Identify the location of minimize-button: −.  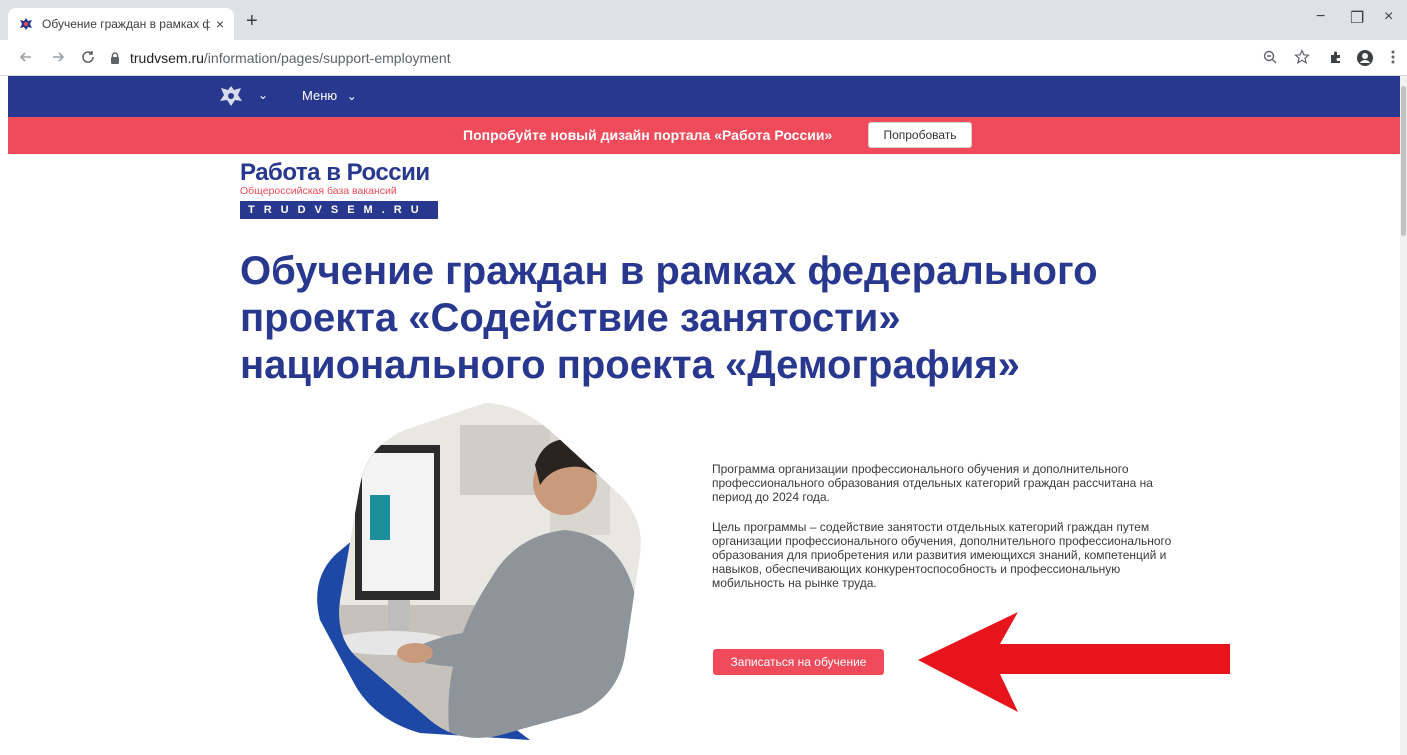
(1320, 17).